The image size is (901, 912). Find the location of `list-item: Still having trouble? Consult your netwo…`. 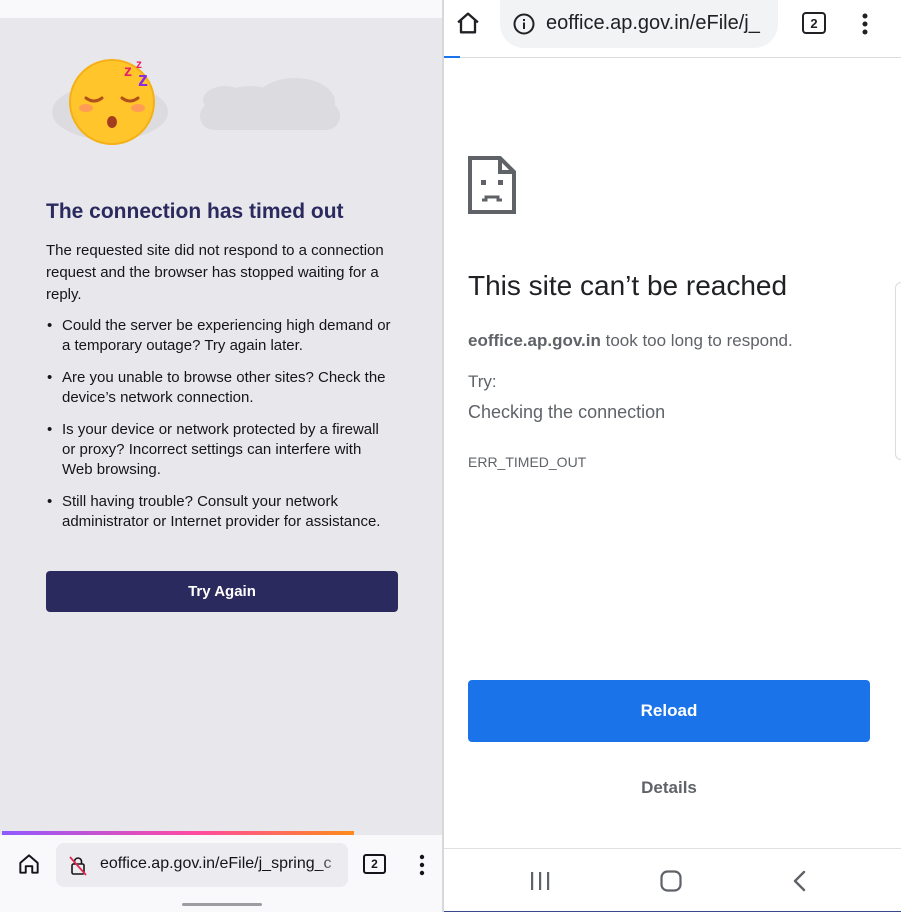

list-item: Still having trouble? Consult your netwo… is located at coordinates (221, 512).